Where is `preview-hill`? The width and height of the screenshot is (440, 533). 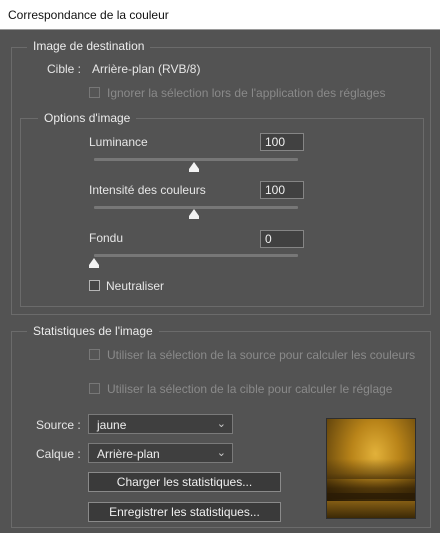
preview-hill is located at coordinates (371, 469).